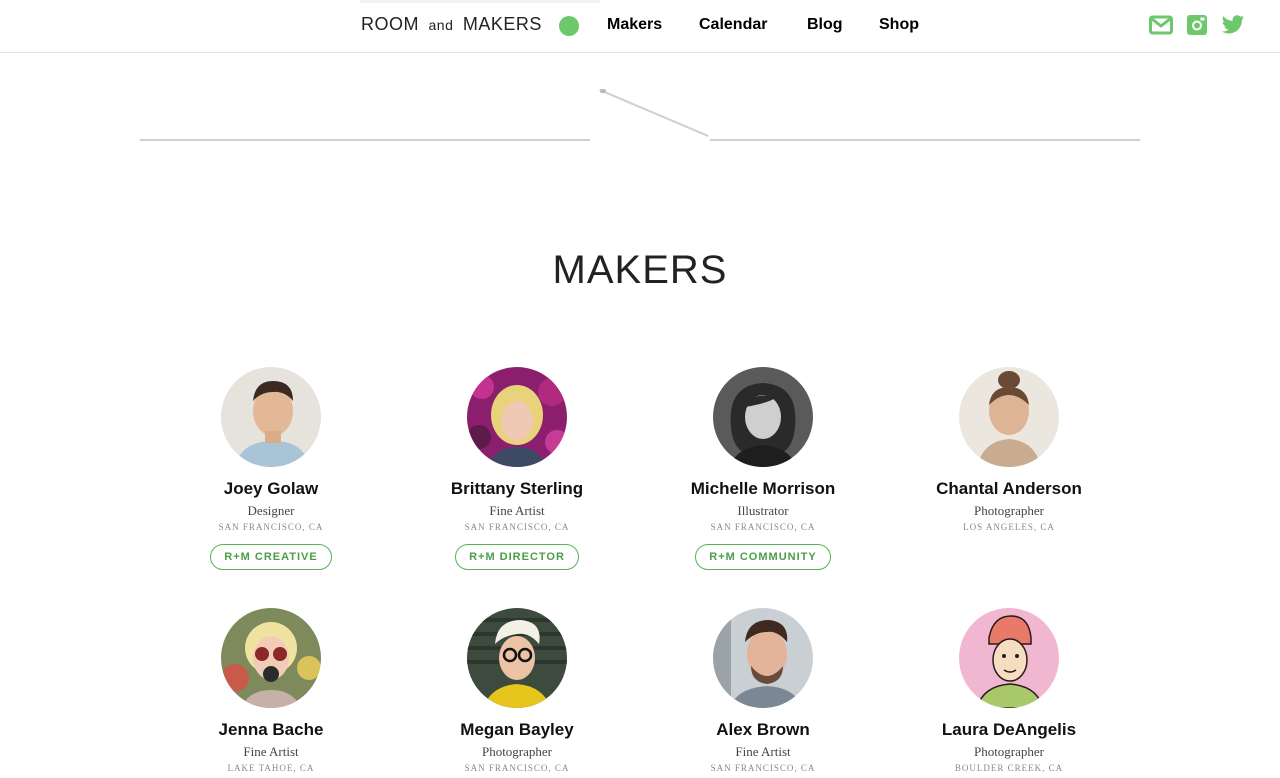 Image resolution: width=1280 pixels, height=778 pixels. Describe the element at coordinates (441, 25) in the screenshot. I see `brand-word-and: and` at that location.